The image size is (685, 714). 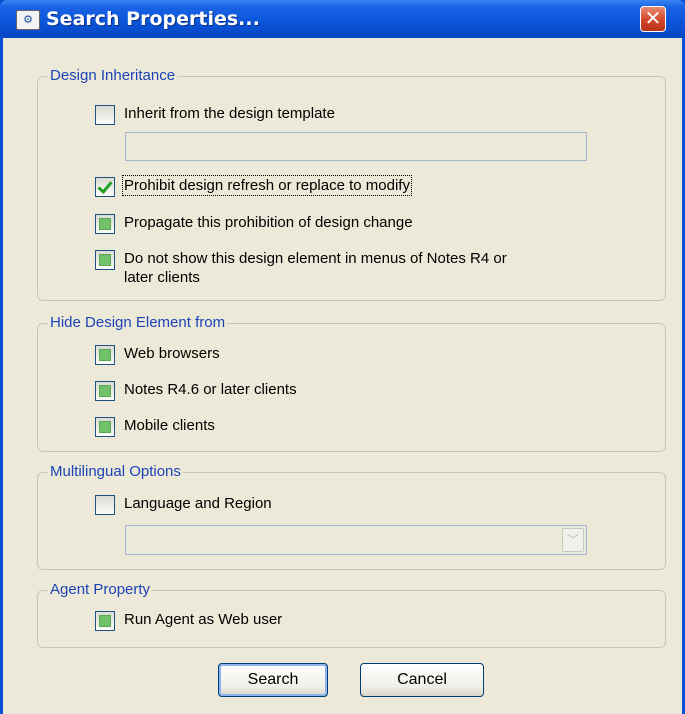 What do you see at coordinates (342, 19) in the screenshot?
I see `title-bar: ⚙ Search Properties... ✕` at bounding box center [342, 19].